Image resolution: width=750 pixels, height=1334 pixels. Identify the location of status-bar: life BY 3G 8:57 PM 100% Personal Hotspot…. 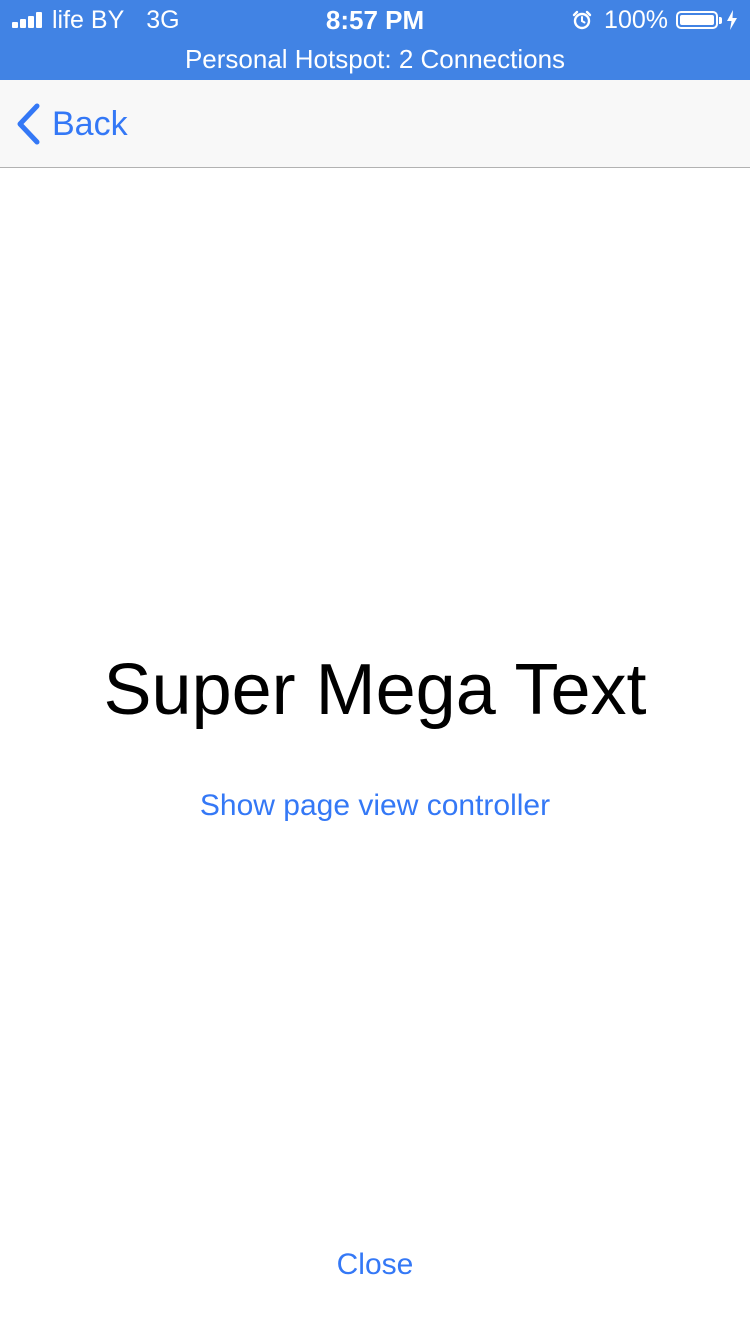
(375, 40).